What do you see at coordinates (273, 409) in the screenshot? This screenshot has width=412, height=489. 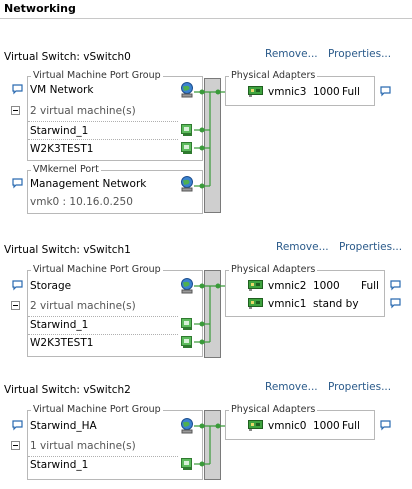 I see `vswitch2-physical-legend: Physical Adapters` at bounding box center [273, 409].